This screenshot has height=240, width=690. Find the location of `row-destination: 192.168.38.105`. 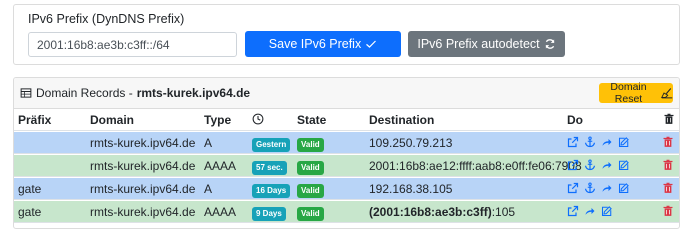

row-destination: 192.168.38.105 is located at coordinates (410, 189).